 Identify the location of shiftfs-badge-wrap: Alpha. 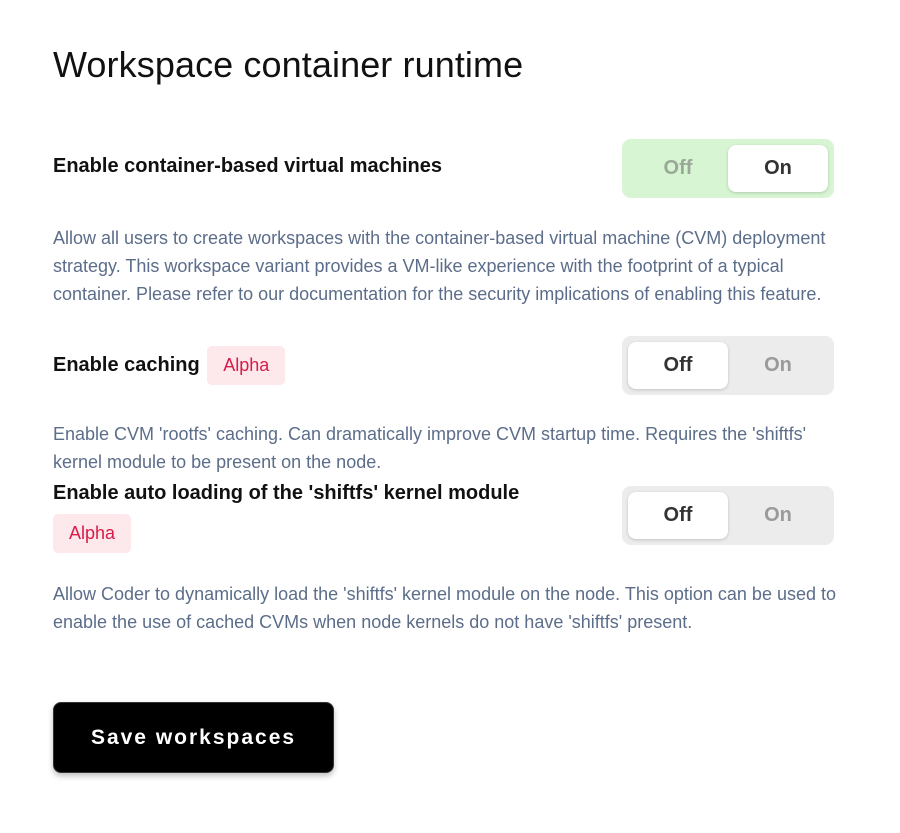
(92, 533).